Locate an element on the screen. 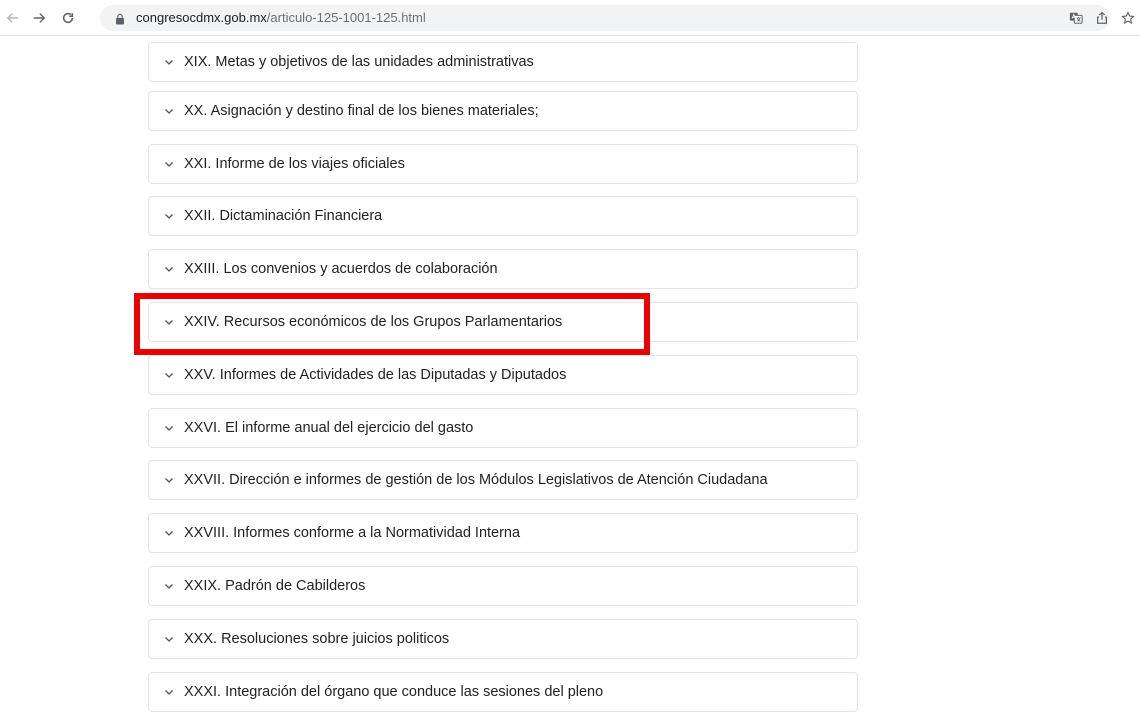  accordion-item: XXII. Dictaminación Financiera is located at coordinates (503, 216).